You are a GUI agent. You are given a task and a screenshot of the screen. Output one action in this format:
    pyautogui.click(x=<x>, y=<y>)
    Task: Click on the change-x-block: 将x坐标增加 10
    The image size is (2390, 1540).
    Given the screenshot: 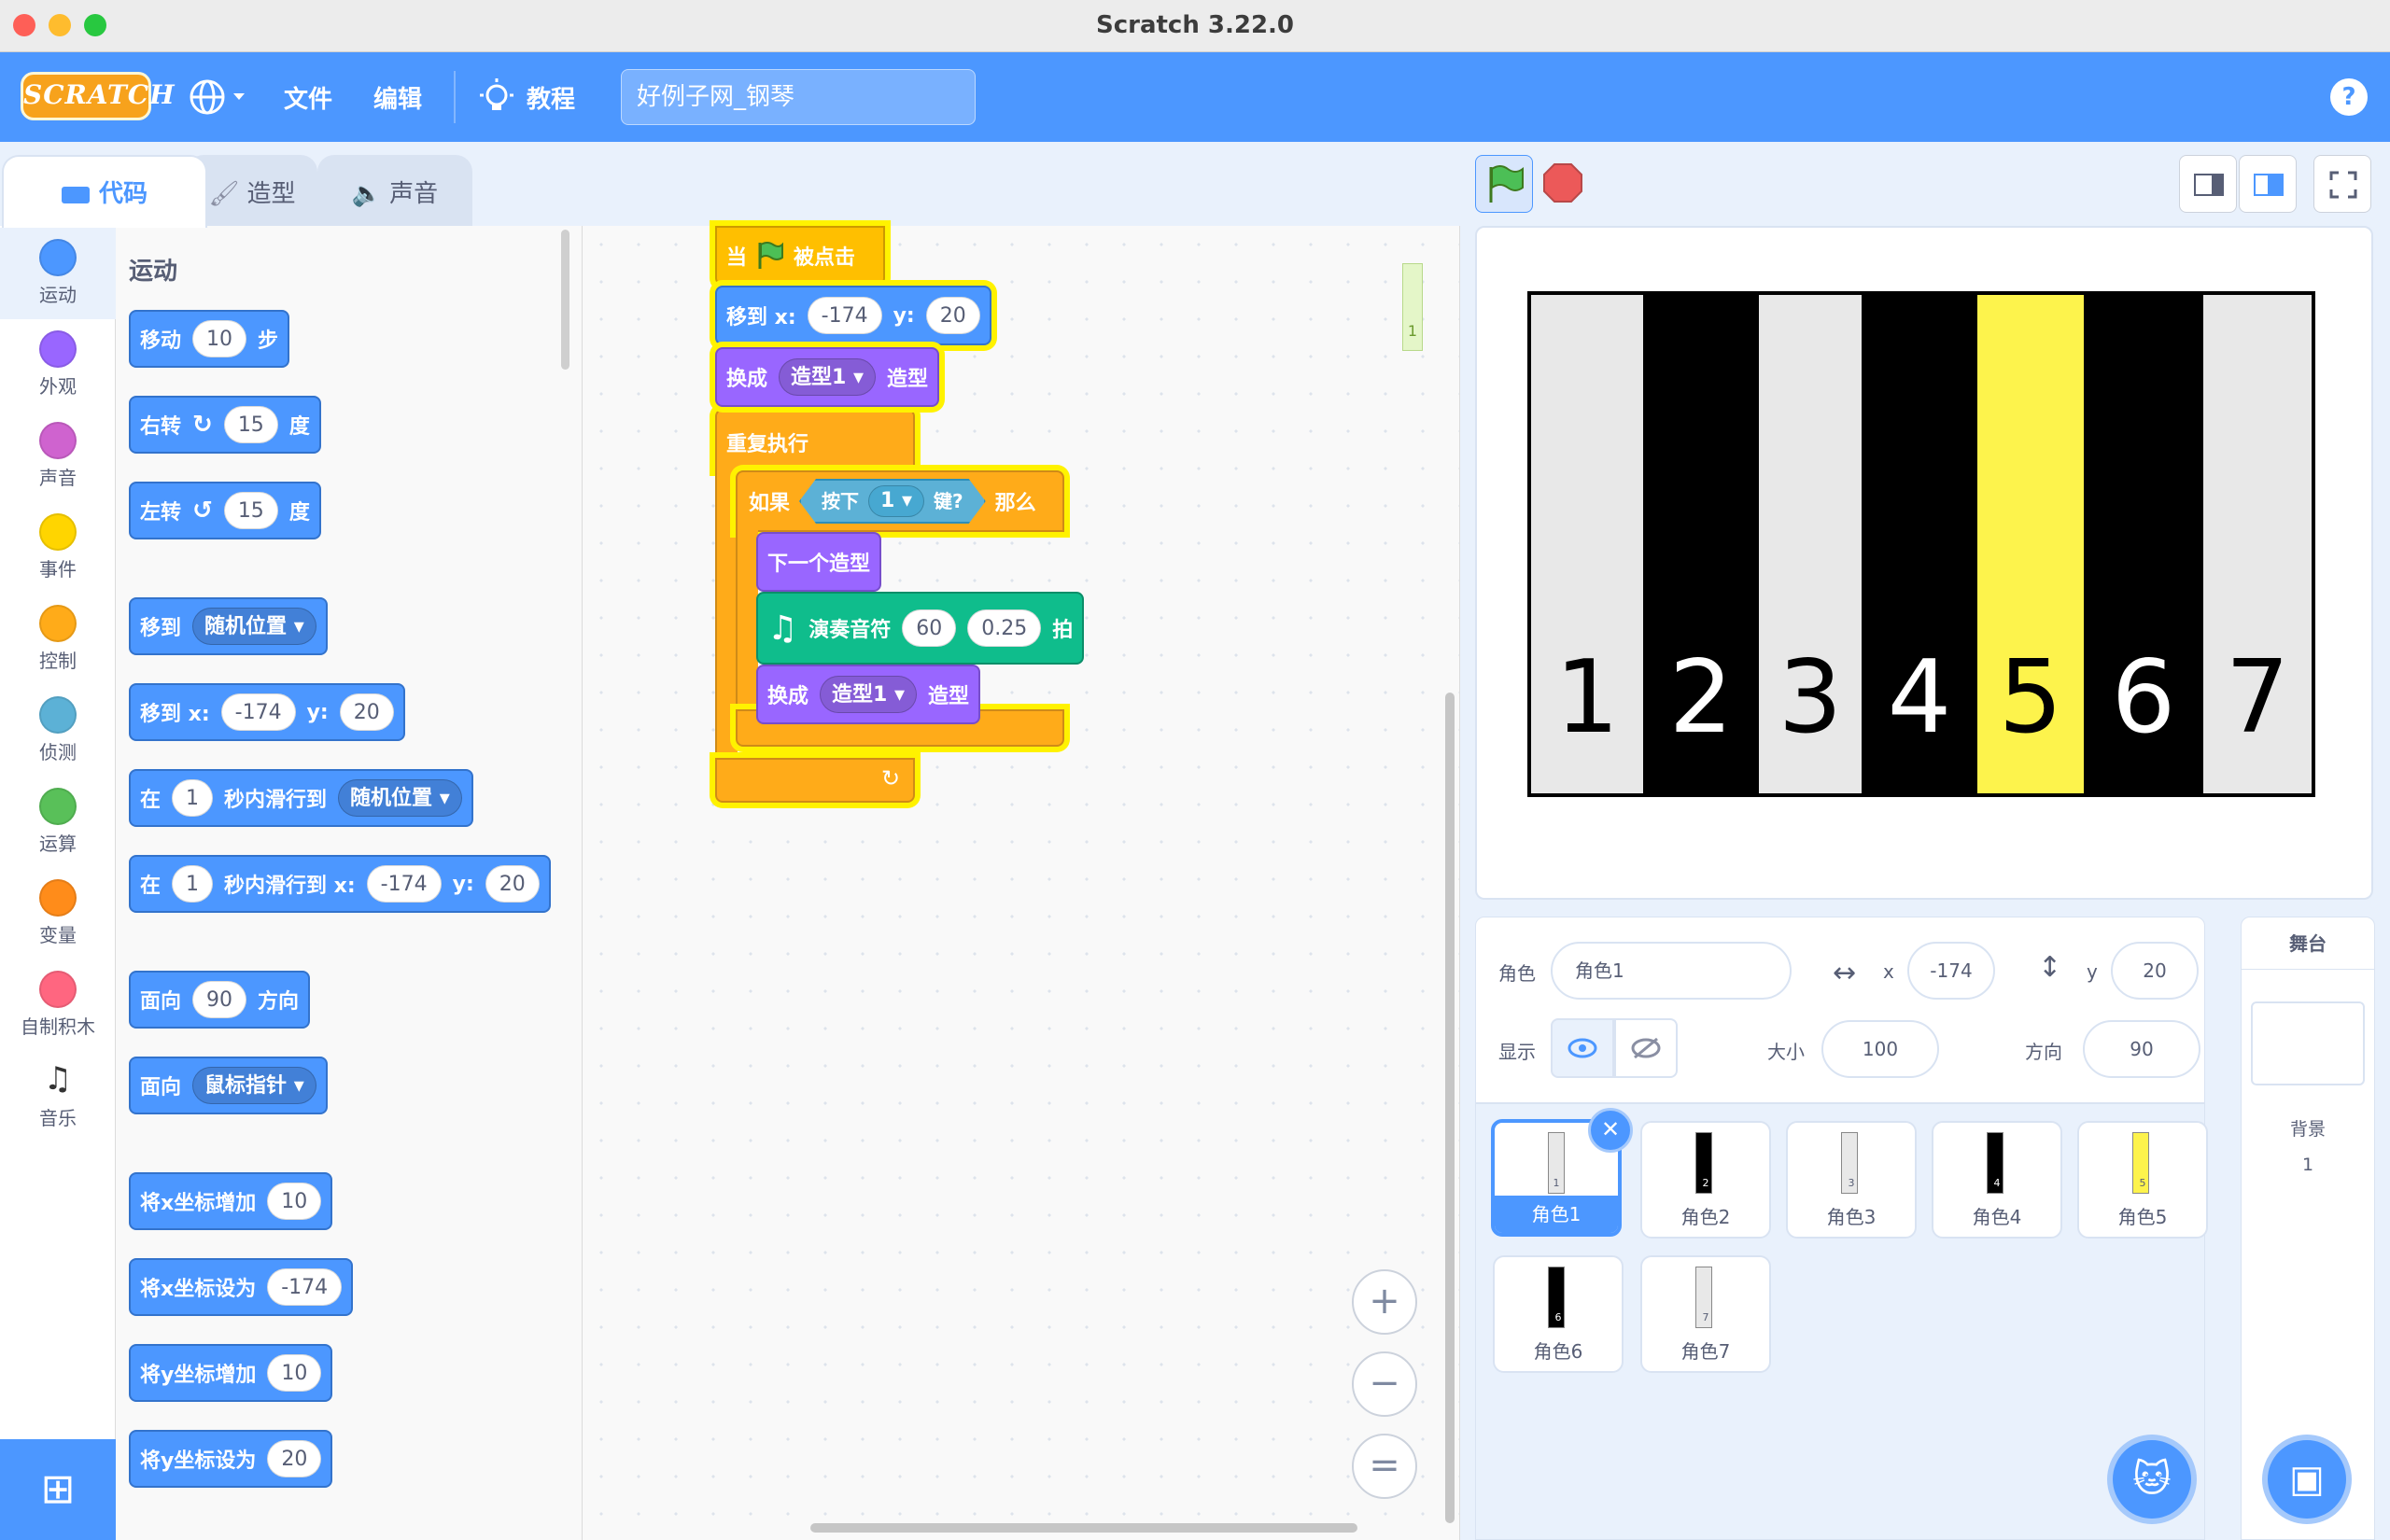 What is the action you would take?
    pyautogui.click(x=231, y=1201)
    